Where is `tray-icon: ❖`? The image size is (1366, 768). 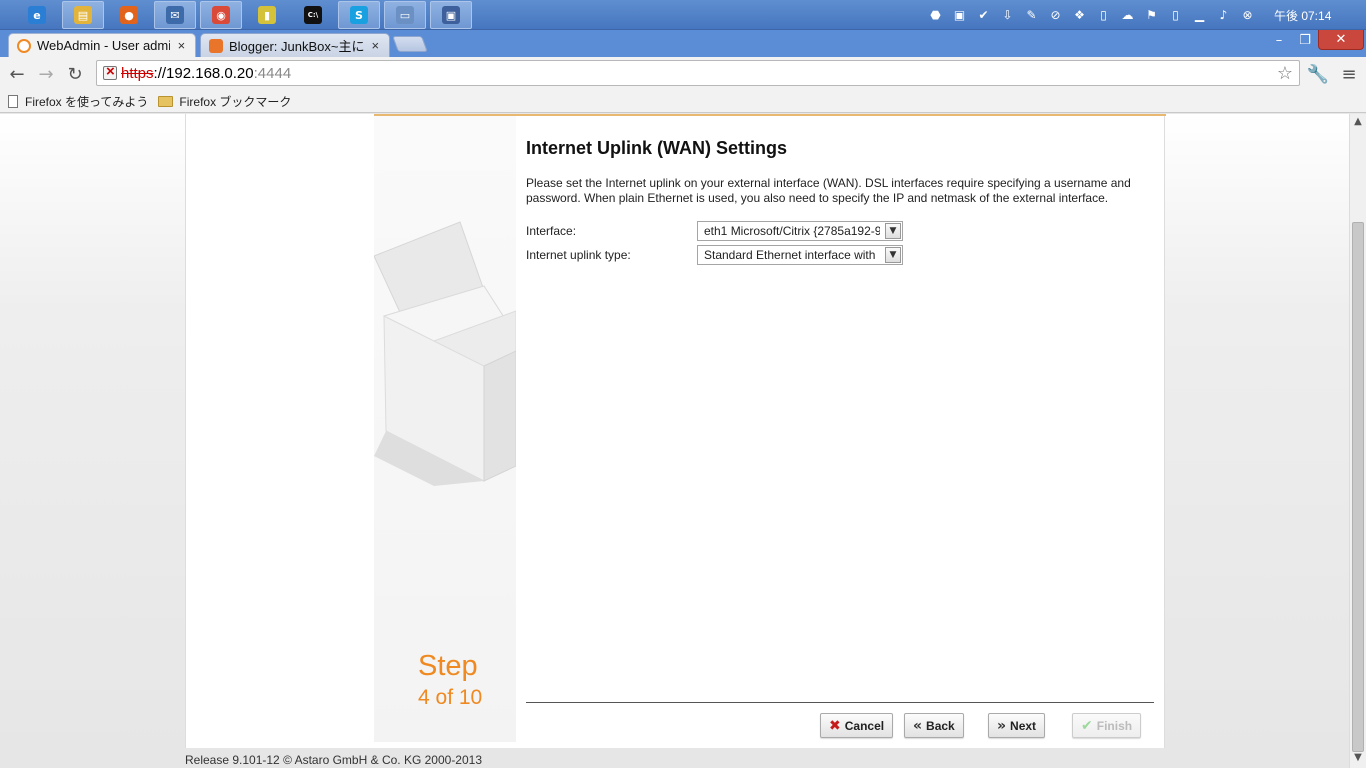 tray-icon: ❖ is located at coordinates (1079, 14).